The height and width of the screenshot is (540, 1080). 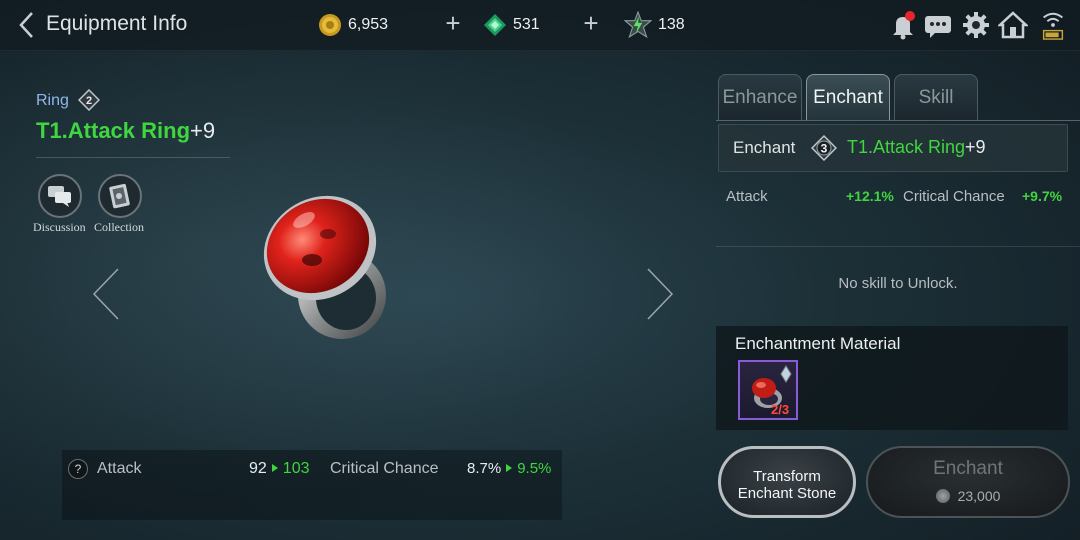 I want to click on attack-next: 103, so click(x=296, y=468).